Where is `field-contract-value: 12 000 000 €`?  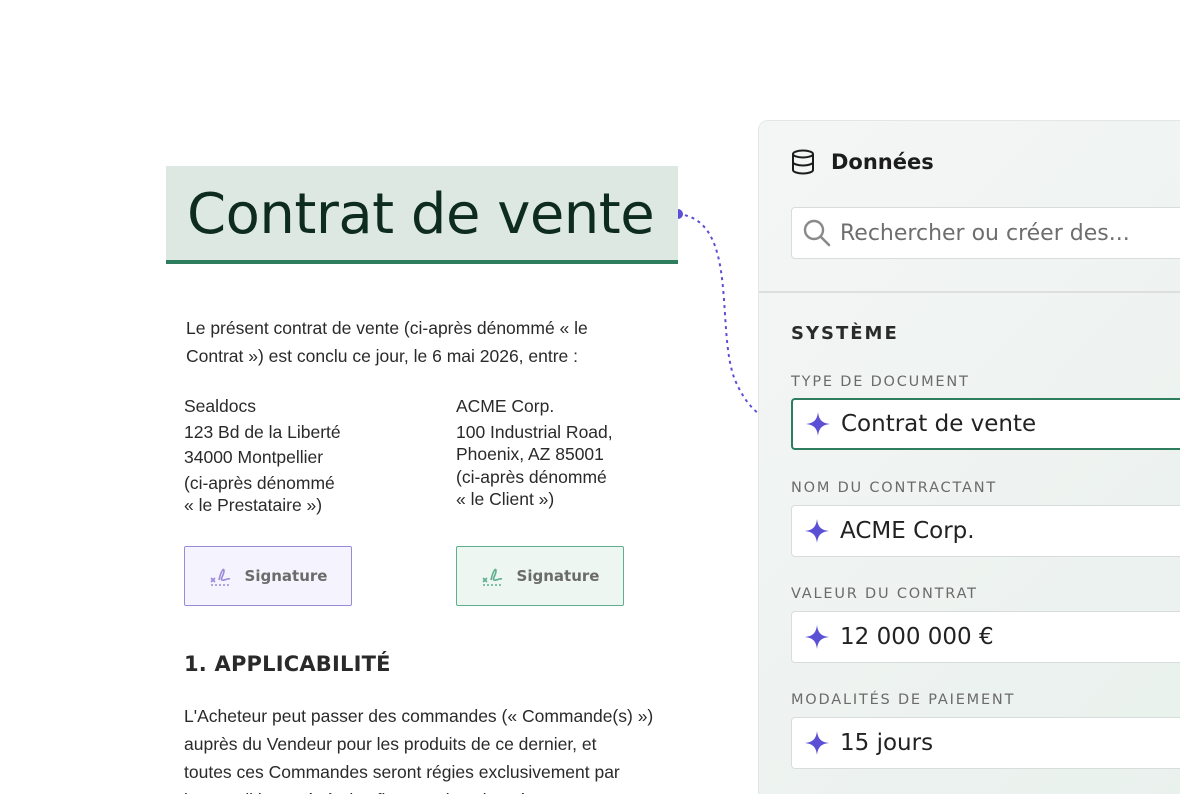 field-contract-value: 12 000 000 € is located at coordinates (985, 637).